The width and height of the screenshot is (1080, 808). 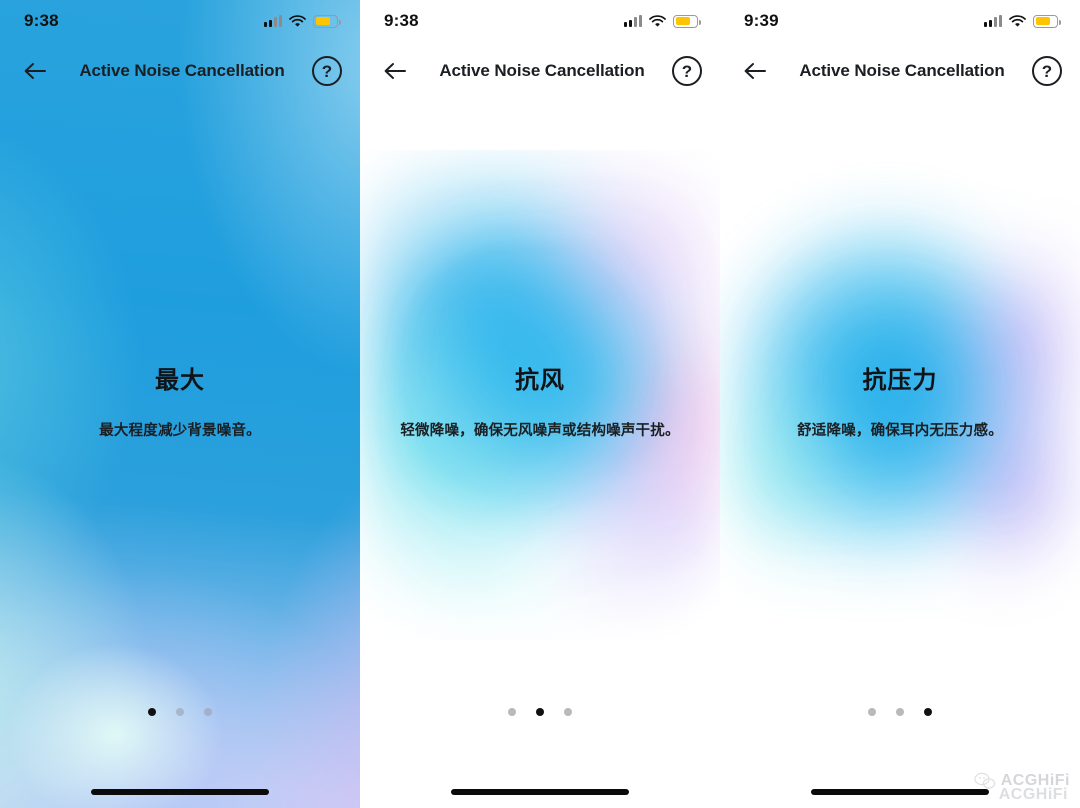 I want to click on mode-title: 抗风, so click(x=540, y=380).